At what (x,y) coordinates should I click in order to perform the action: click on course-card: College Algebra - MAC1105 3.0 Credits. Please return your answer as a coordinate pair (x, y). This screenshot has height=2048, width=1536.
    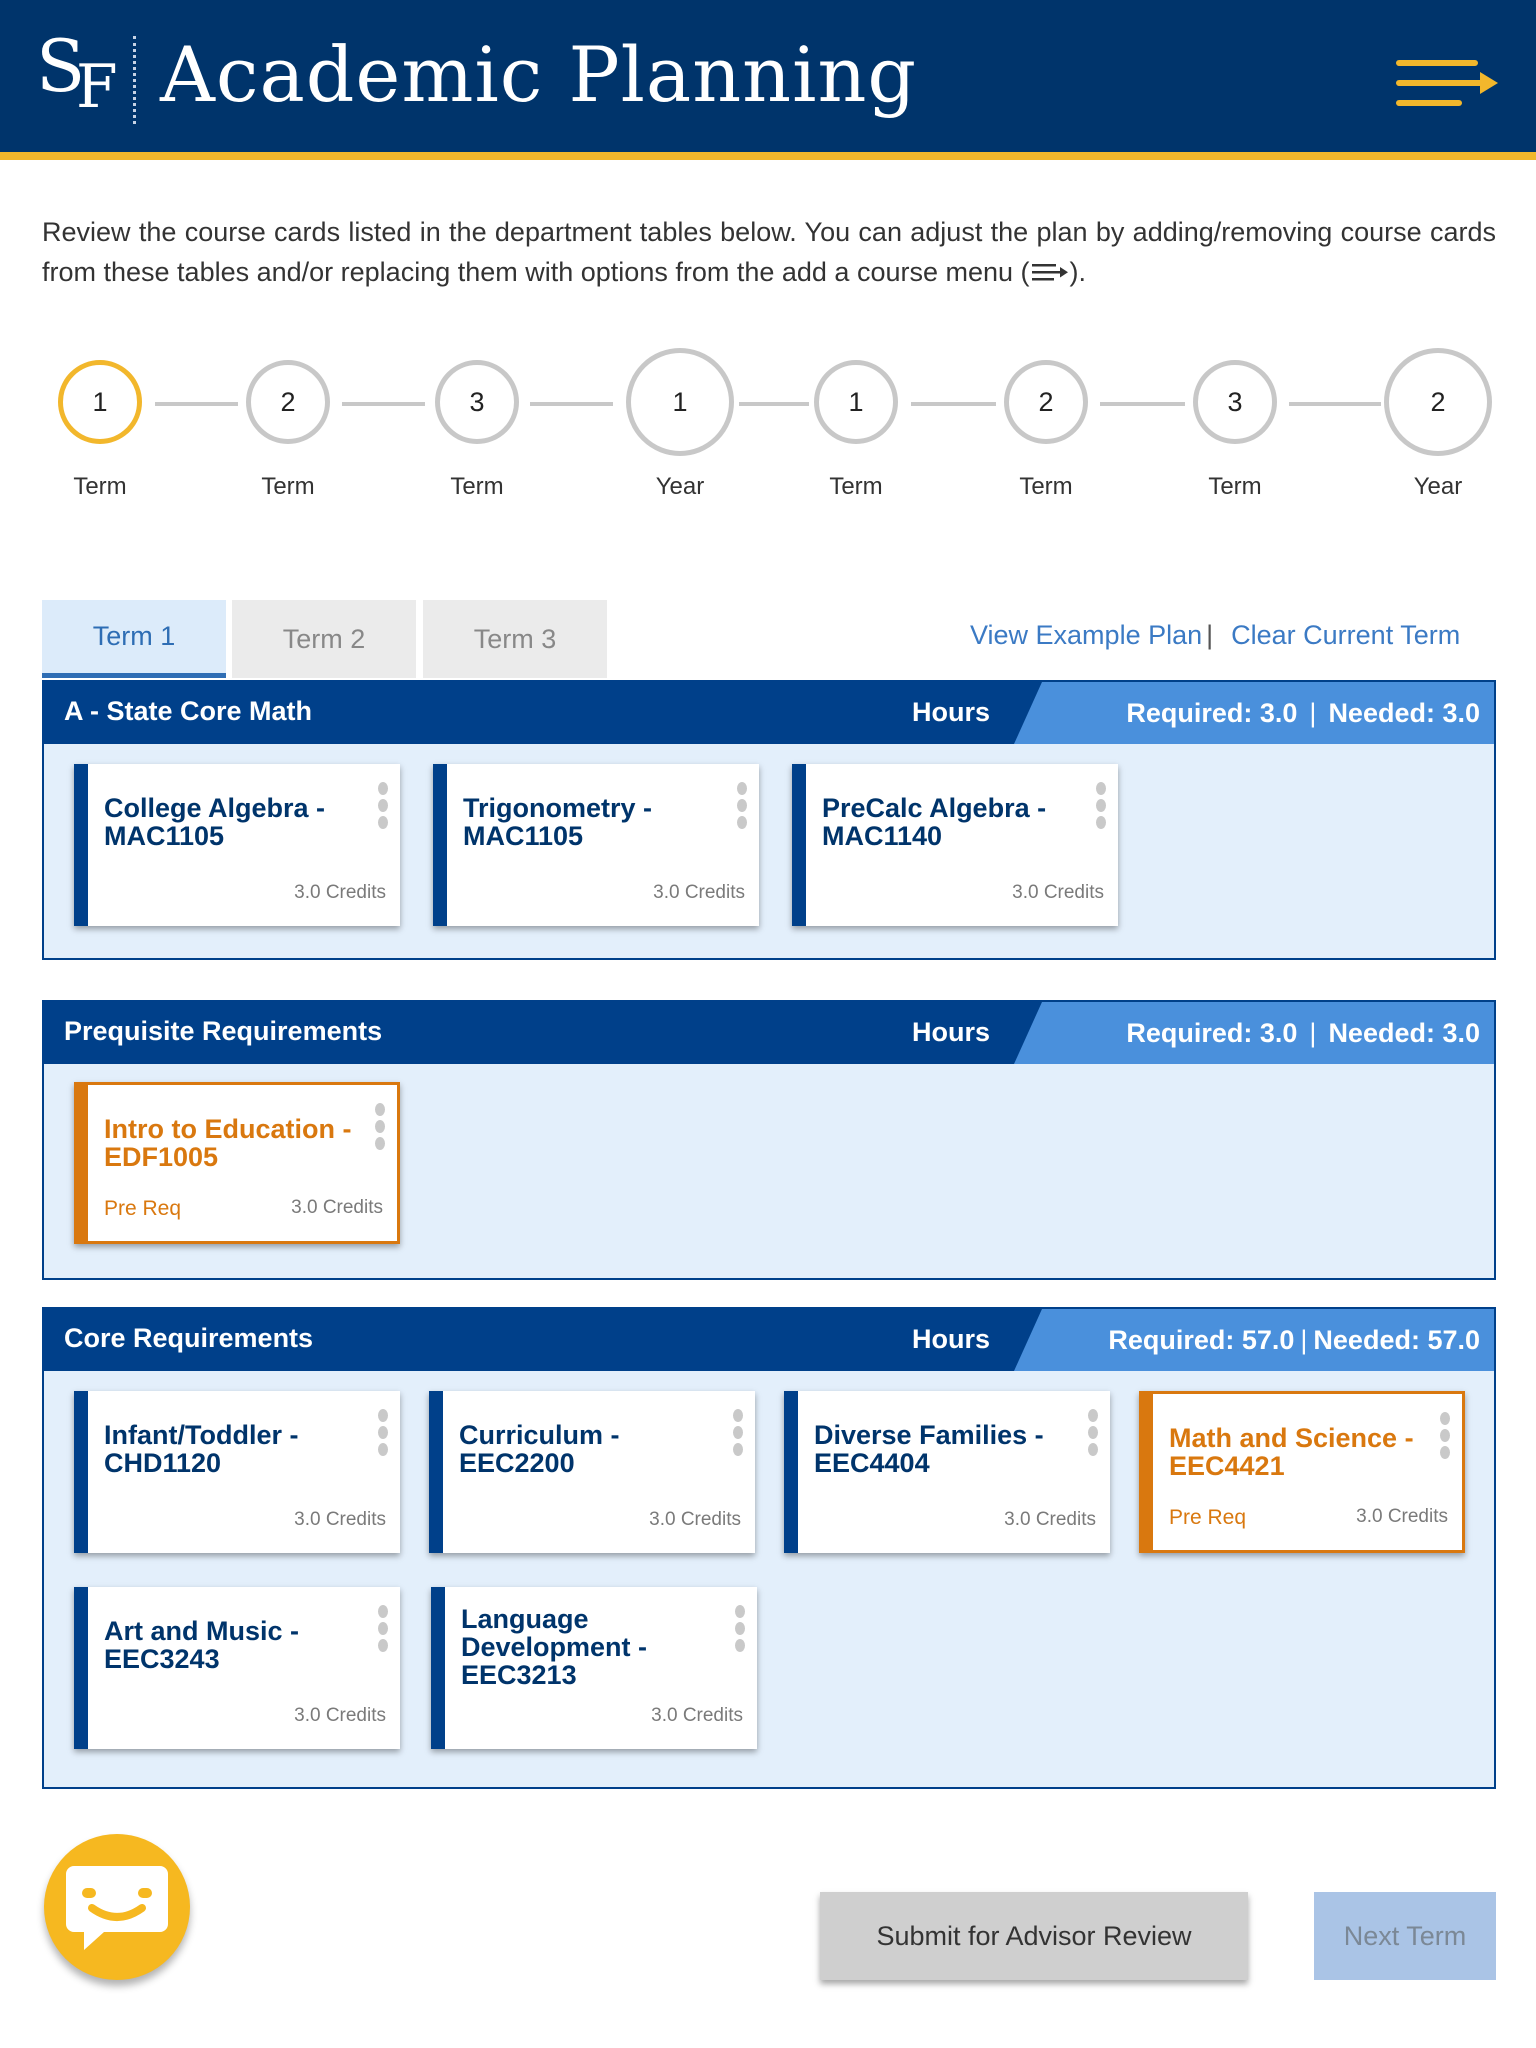
    Looking at the image, I should click on (237, 845).